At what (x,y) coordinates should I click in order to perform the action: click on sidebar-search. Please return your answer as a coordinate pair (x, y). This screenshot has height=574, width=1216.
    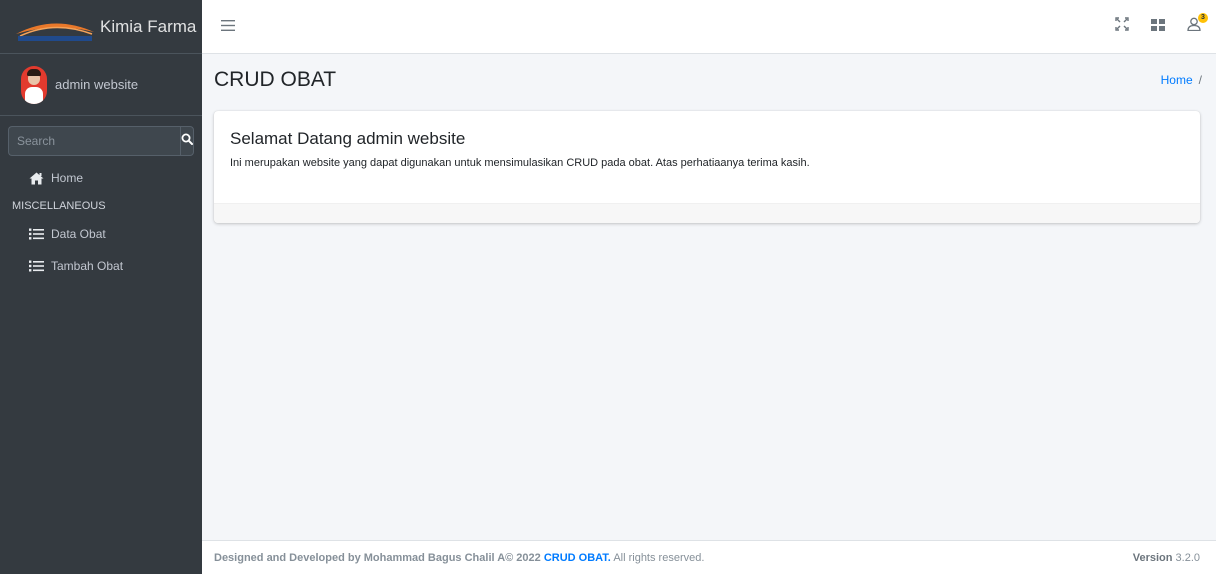
    Looking at the image, I should click on (101, 141).